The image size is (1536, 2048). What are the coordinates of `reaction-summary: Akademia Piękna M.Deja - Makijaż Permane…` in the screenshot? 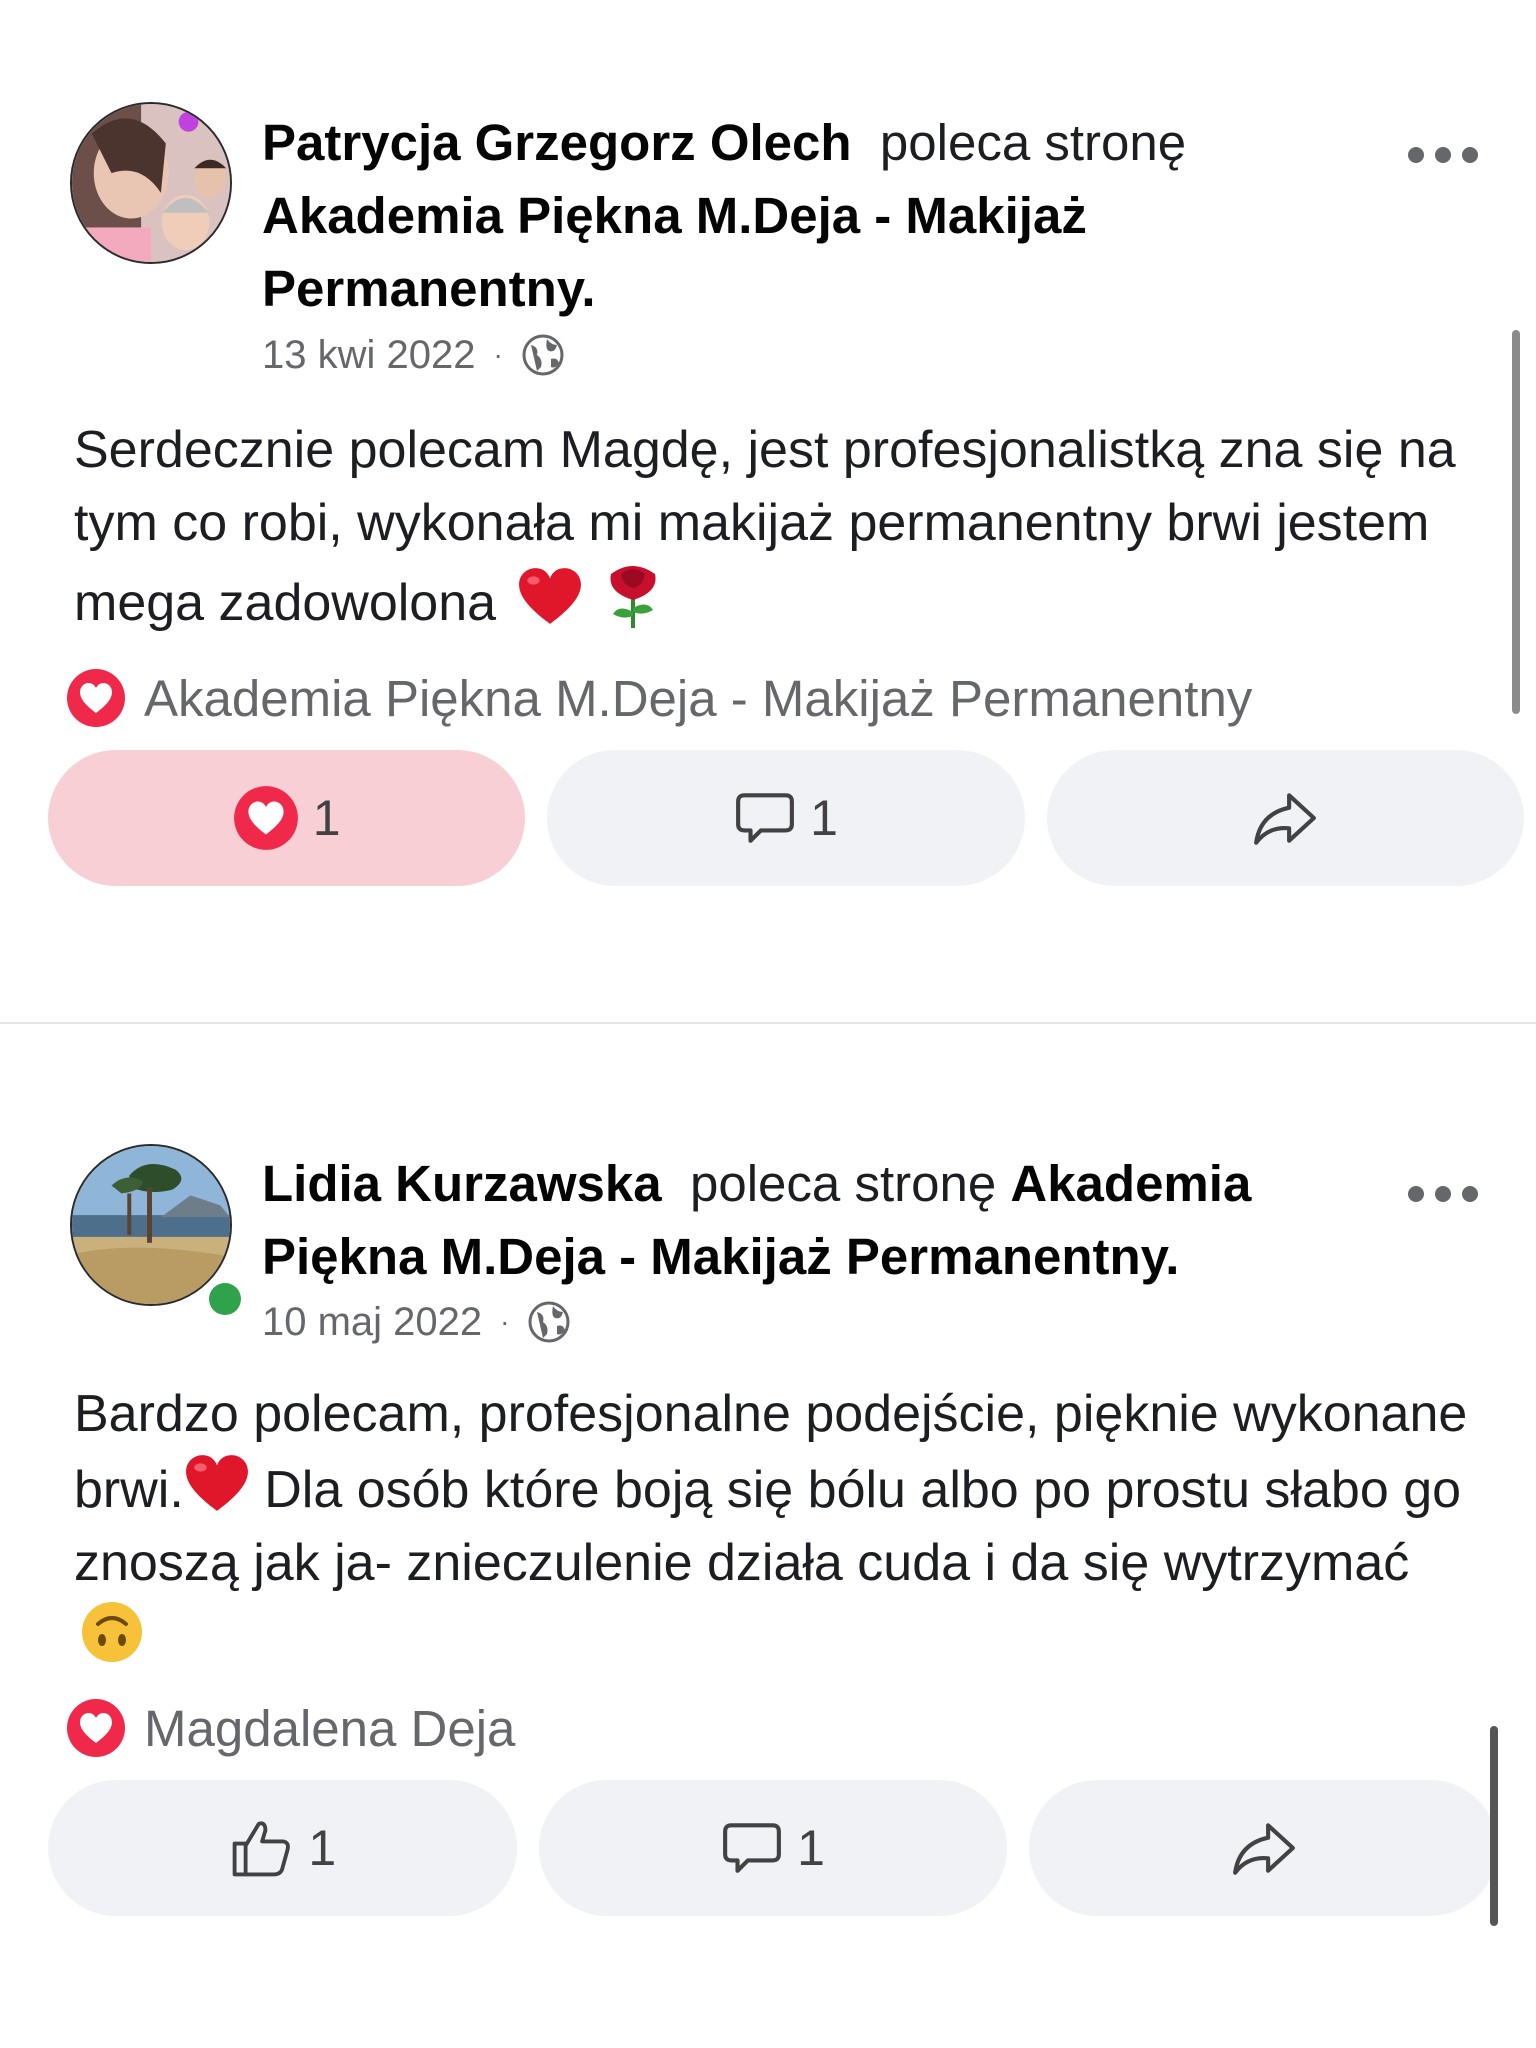 It's located at (659, 698).